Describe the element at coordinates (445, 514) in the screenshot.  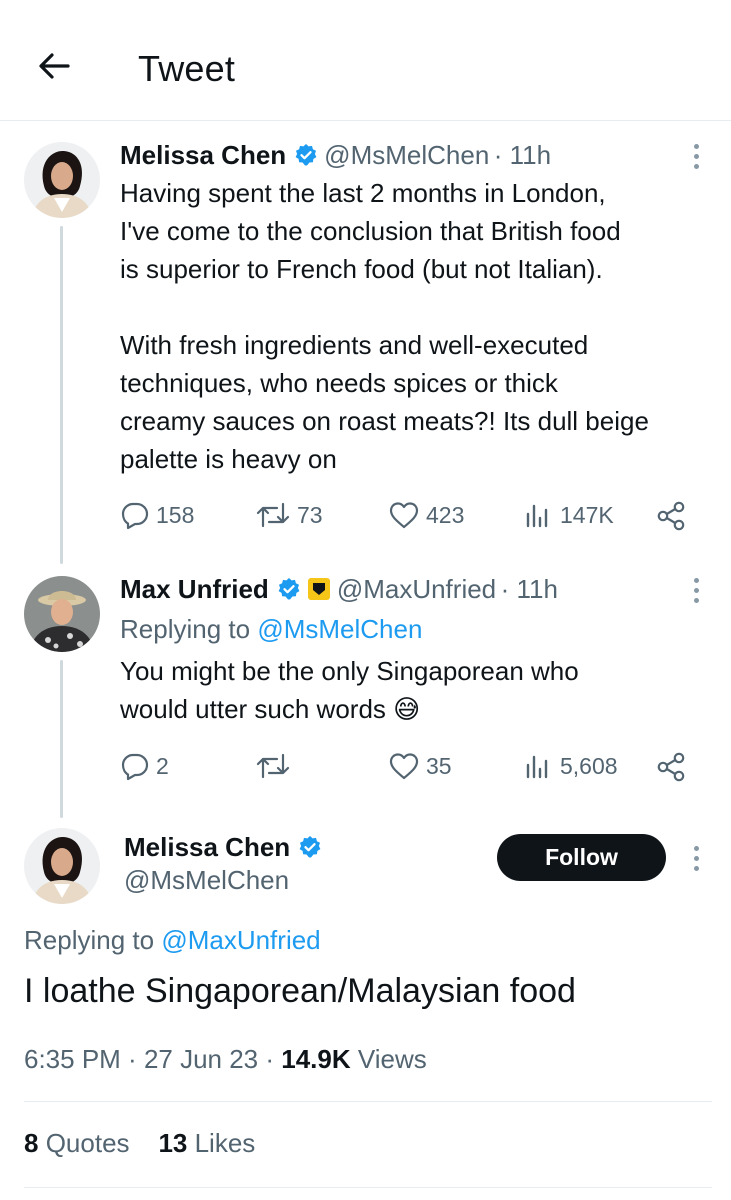
I see `like-count: 423` at that location.